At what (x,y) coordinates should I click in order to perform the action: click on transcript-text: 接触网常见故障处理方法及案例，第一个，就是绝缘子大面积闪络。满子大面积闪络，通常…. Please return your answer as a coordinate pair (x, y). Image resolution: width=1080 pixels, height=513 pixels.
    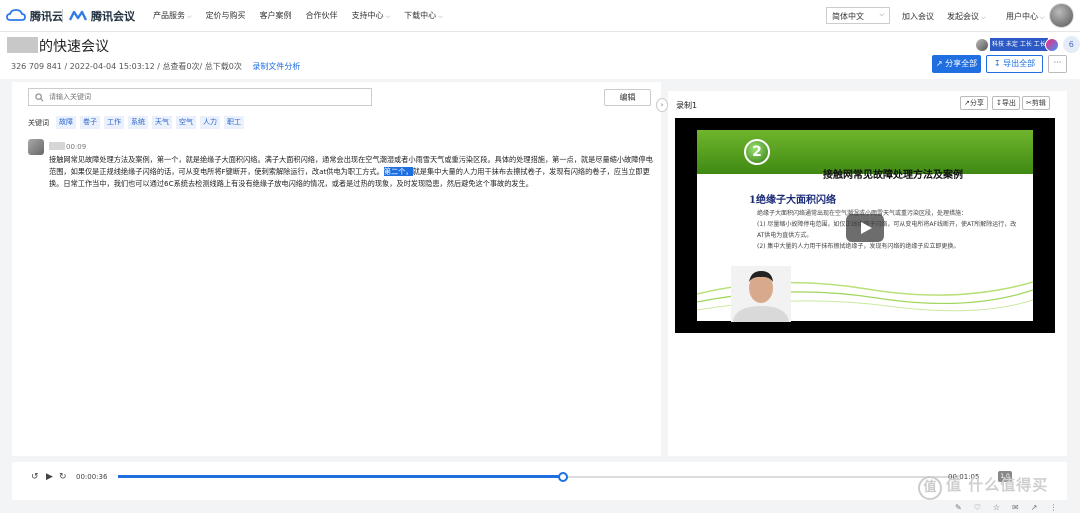
    Looking at the image, I should click on (353, 172).